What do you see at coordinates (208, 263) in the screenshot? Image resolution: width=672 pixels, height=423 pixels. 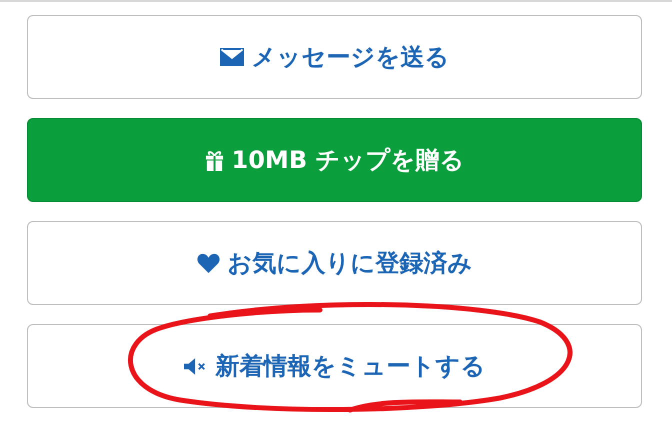 I see `heart-icon` at bounding box center [208, 263].